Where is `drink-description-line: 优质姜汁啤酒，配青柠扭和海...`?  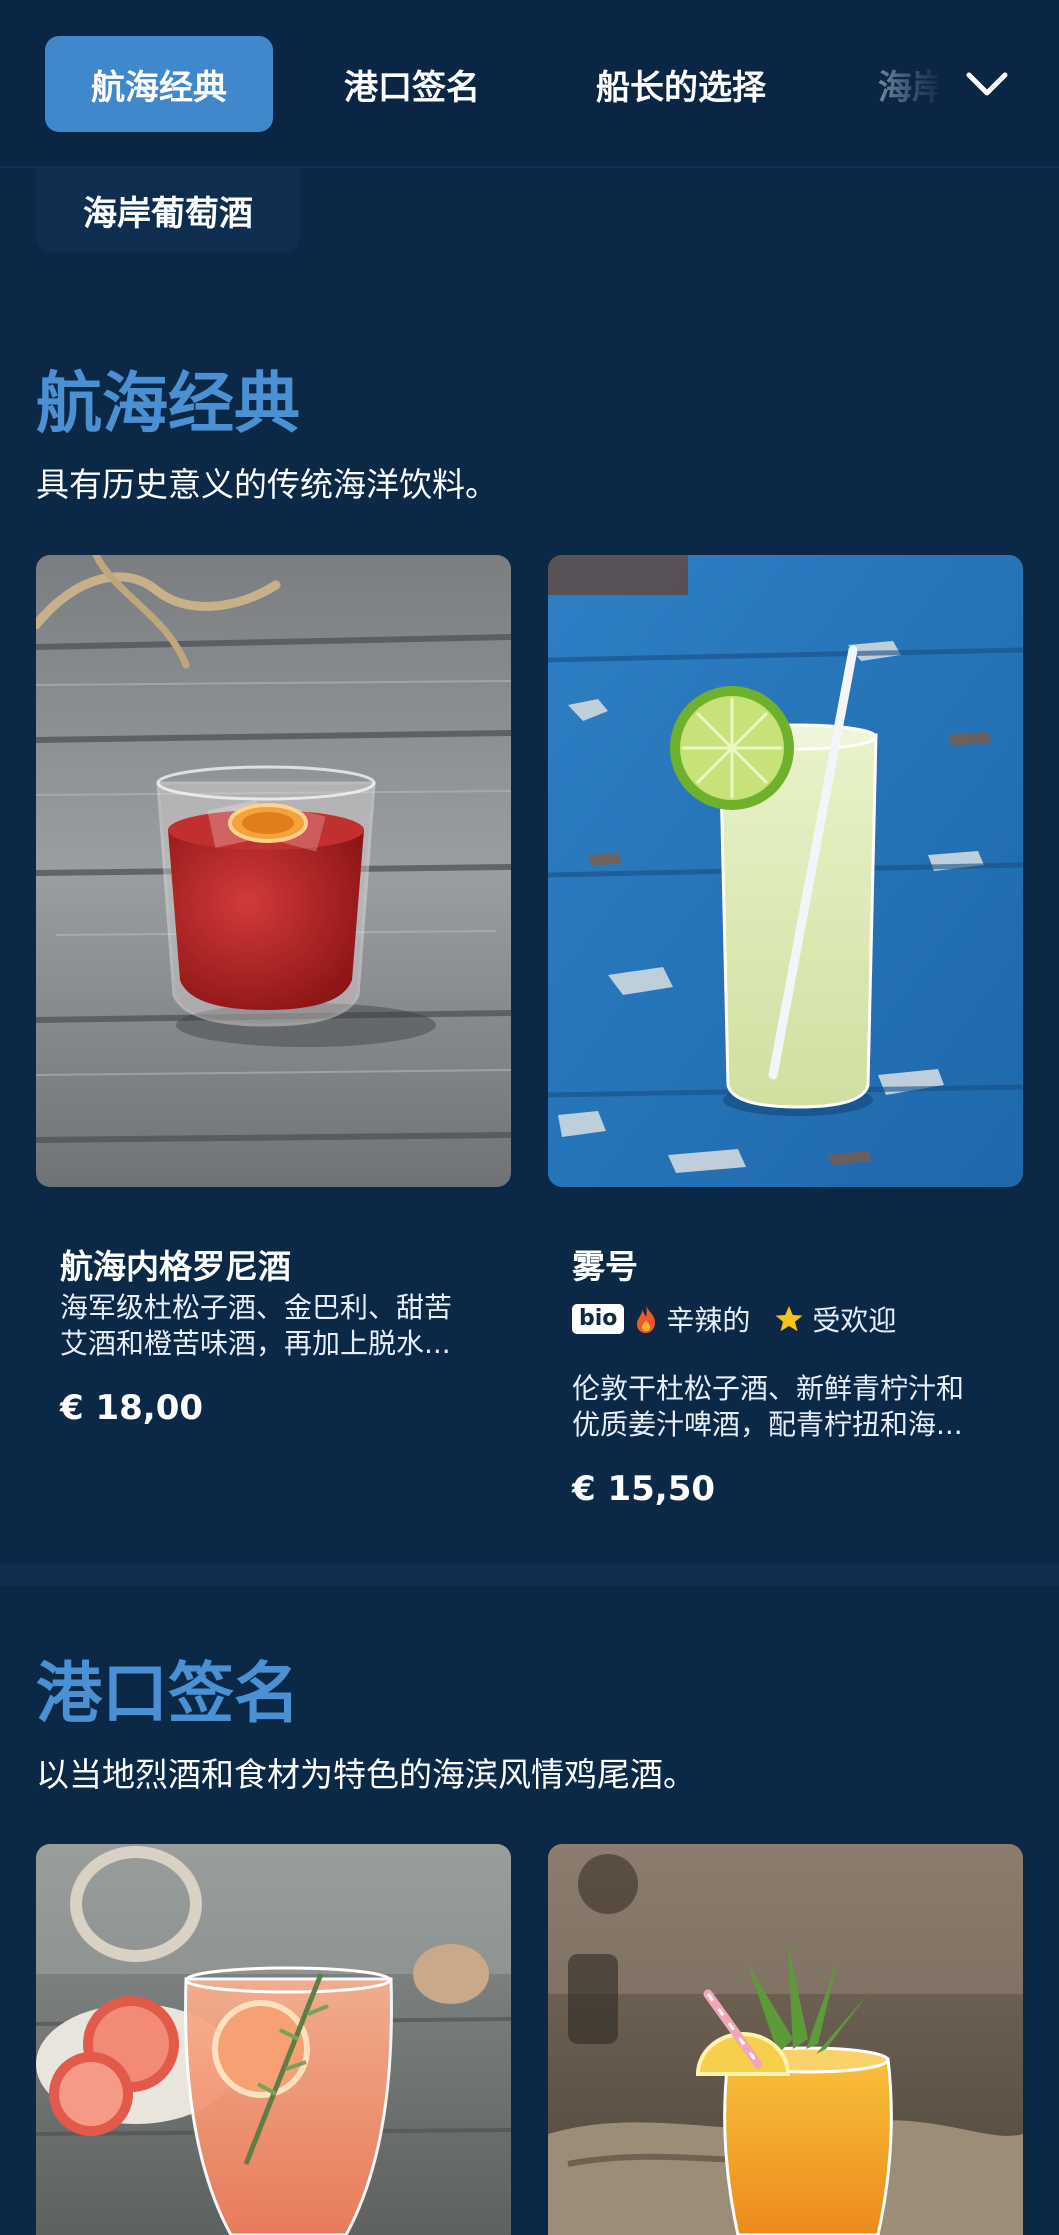 drink-description-line: 优质姜汁啤酒，配青柠扭和海... is located at coordinates (767, 1424).